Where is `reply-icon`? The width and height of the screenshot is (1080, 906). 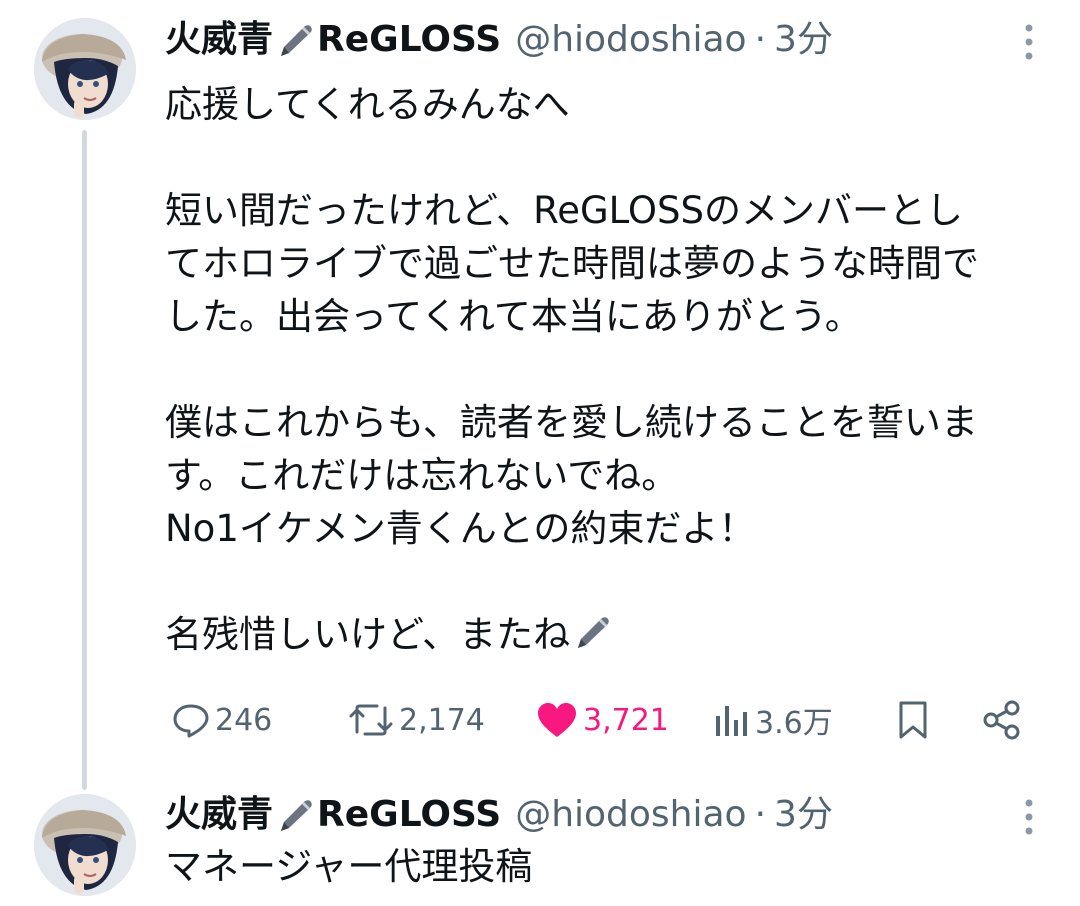 reply-icon is located at coordinates (191, 721).